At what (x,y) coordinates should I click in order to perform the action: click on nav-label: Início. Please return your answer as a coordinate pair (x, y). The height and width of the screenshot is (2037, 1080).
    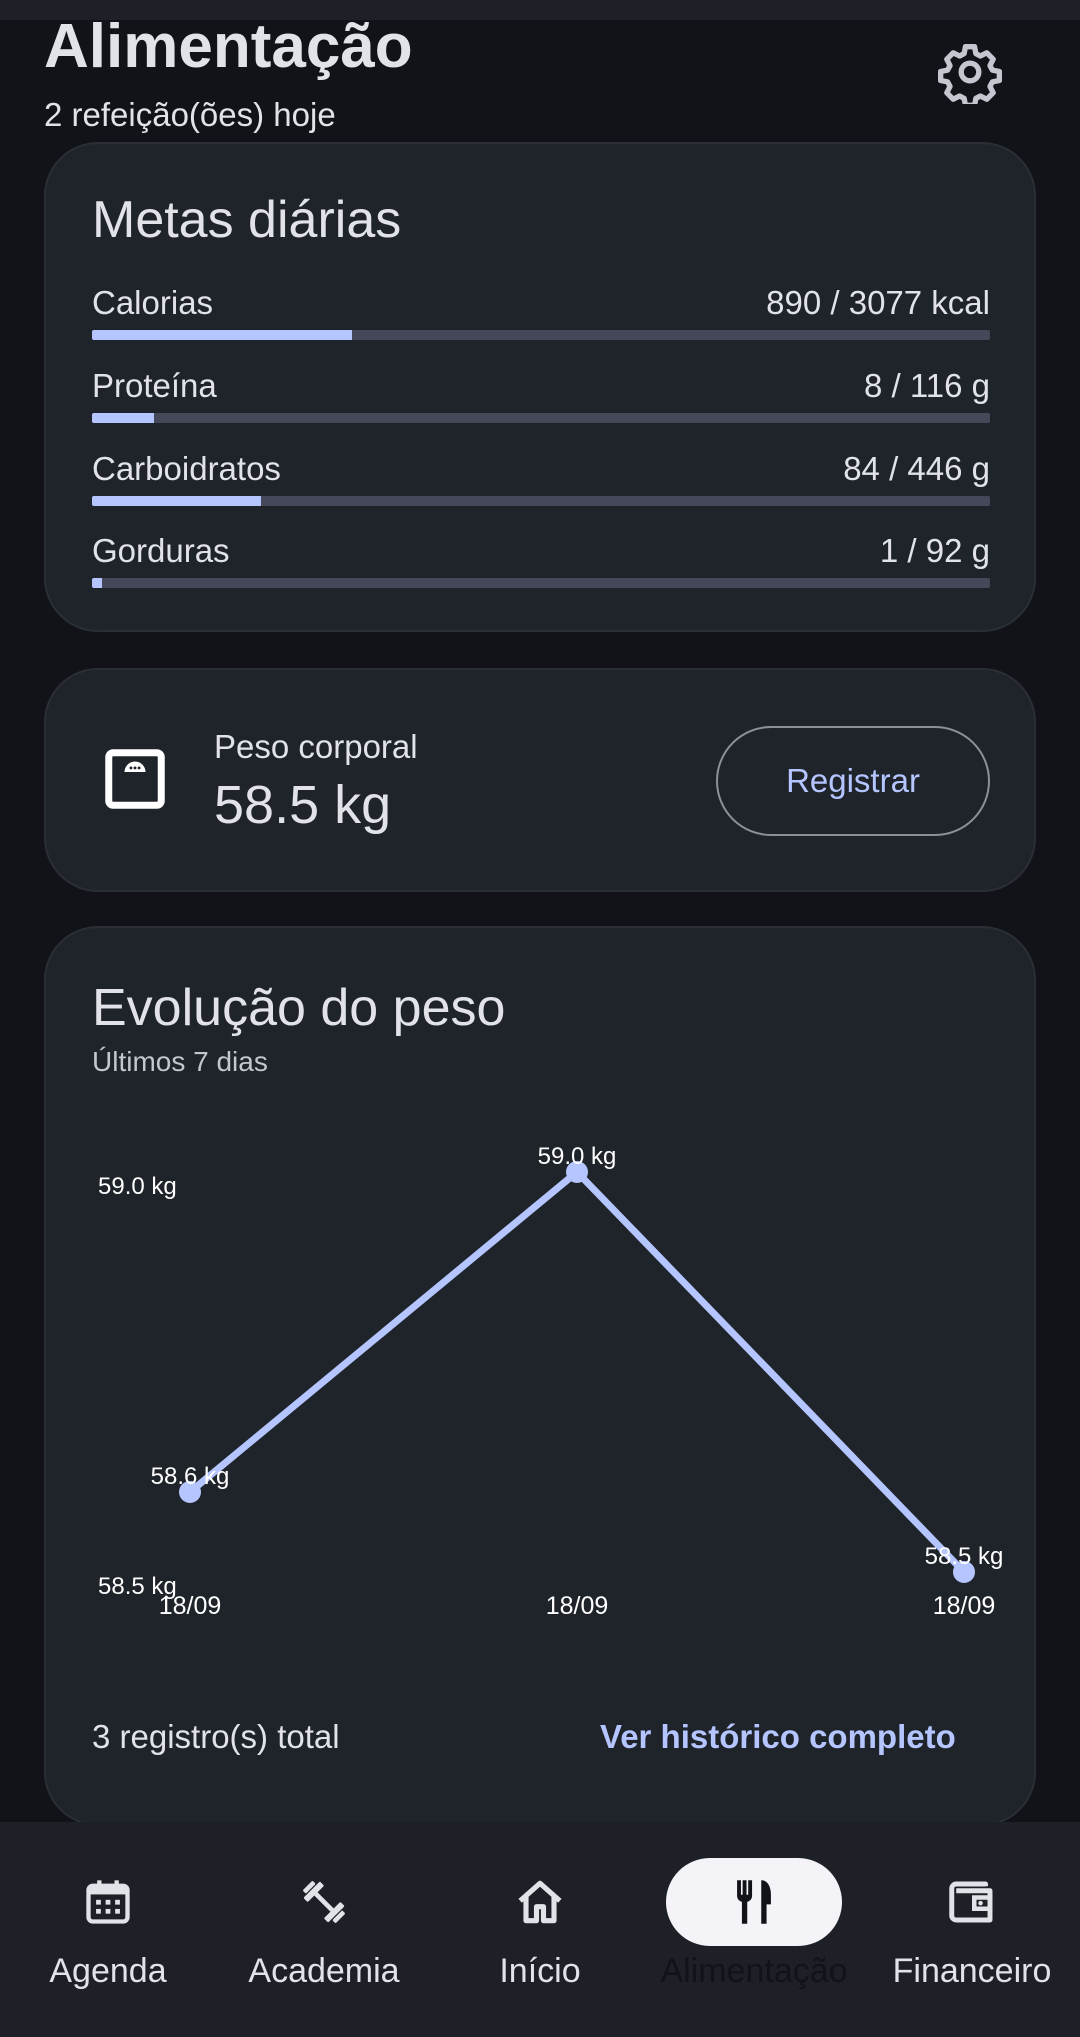
    Looking at the image, I should click on (540, 1971).